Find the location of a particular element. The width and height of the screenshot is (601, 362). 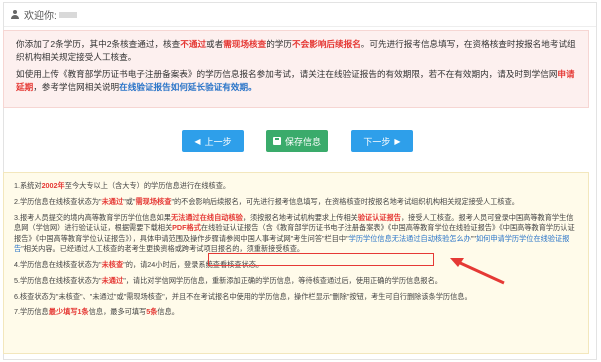

note-text: 信息，最多可填写 is located at coordinates (117, 312).